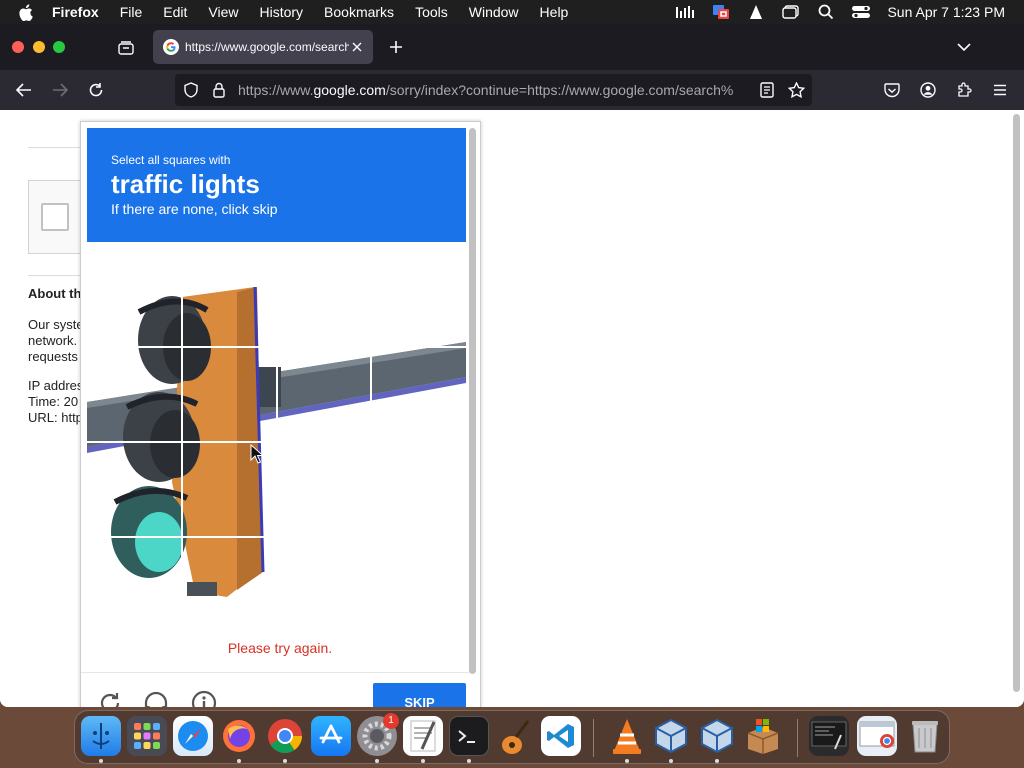 This screenshot has height=768, width=1024. What do you see at coordinates (431, 12) in the screenshot?
I see `menu-tools: Tools` at bounding box center [431, 12].